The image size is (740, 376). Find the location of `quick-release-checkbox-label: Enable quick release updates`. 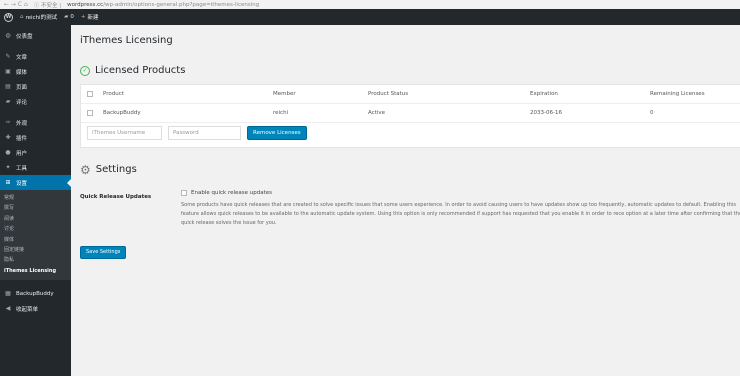

quick-release-checkbox-label: Enable quick release updates is located at coordinates (231, 193).